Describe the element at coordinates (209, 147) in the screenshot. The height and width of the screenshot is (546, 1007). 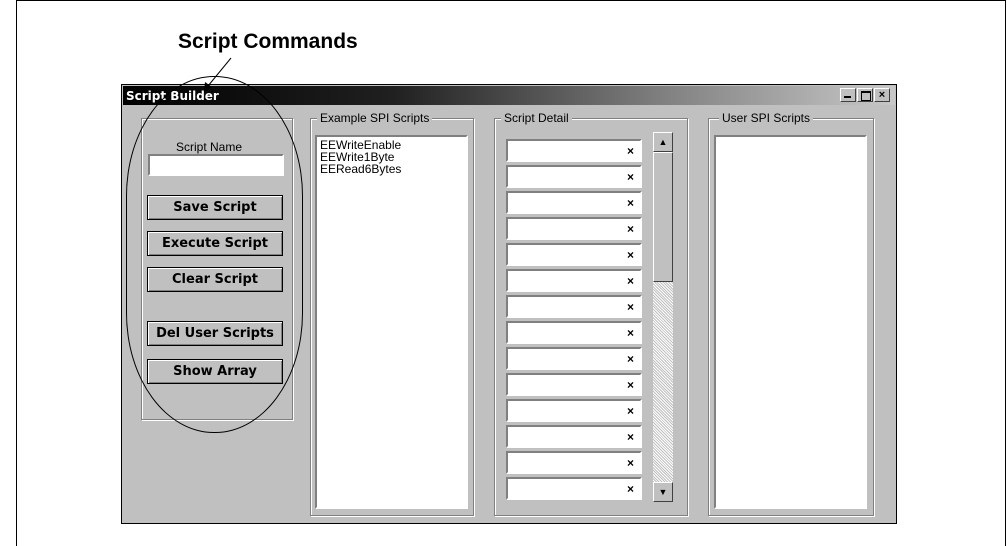
I see `script-name-label: Script Name` at that location.